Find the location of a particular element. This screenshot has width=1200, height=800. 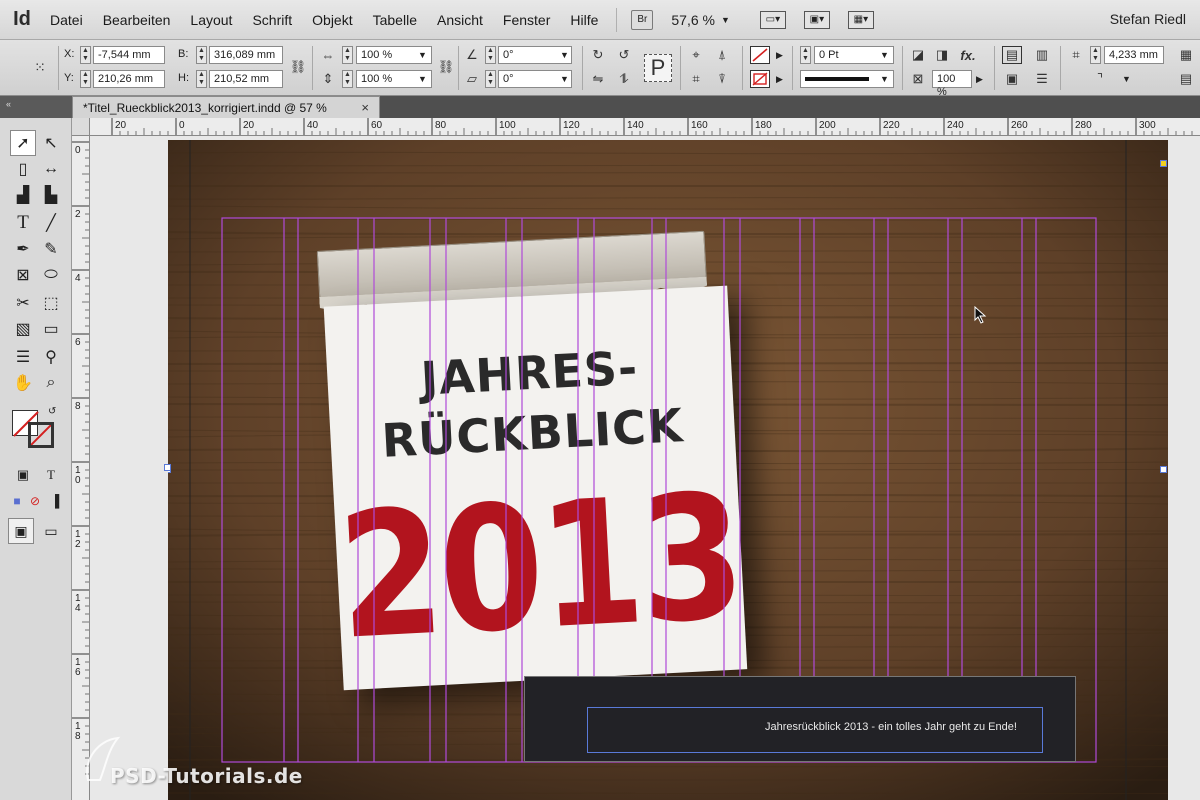

width-field: 316,089 mm is located at coordinates (246, 55).